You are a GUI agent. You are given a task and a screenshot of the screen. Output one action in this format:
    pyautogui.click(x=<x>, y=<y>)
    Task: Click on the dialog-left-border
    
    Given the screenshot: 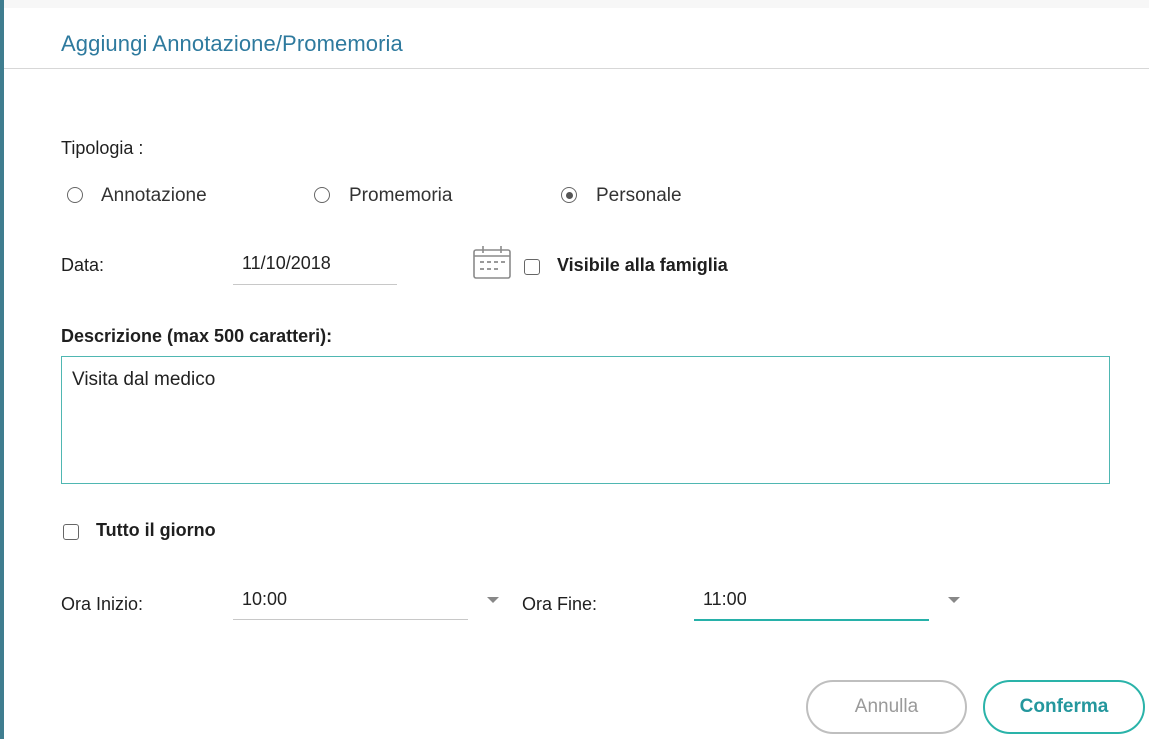 What is the action you would take?
    pyautogui.click(x=2, y=369)
    